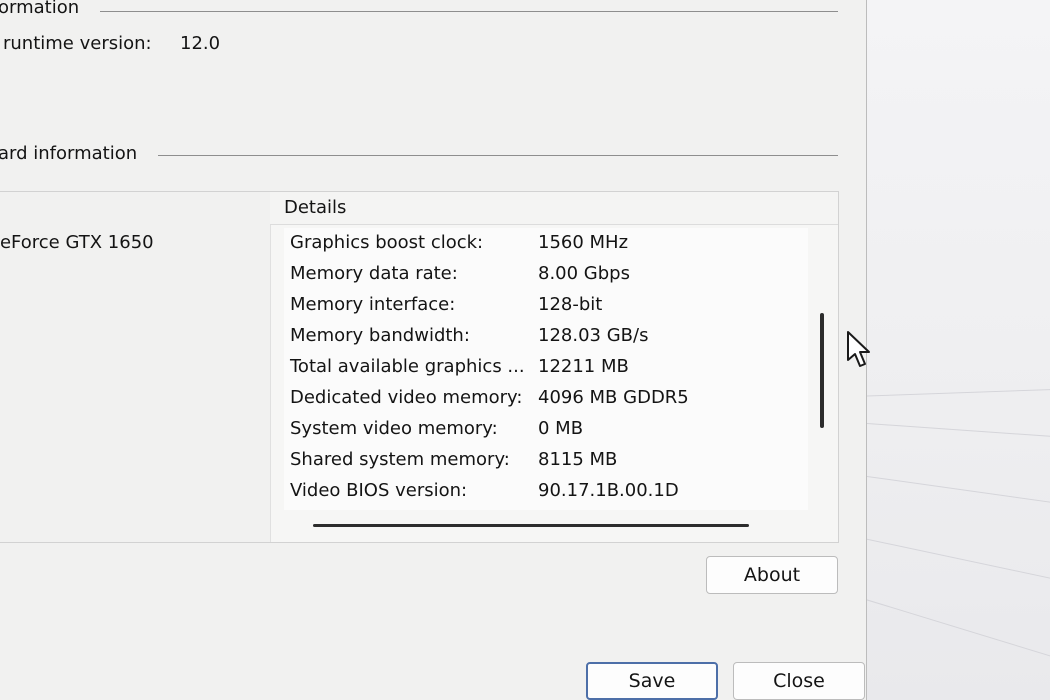  I want to click on details-row: Shared system memory: 8115 MB, so click(544, 460).